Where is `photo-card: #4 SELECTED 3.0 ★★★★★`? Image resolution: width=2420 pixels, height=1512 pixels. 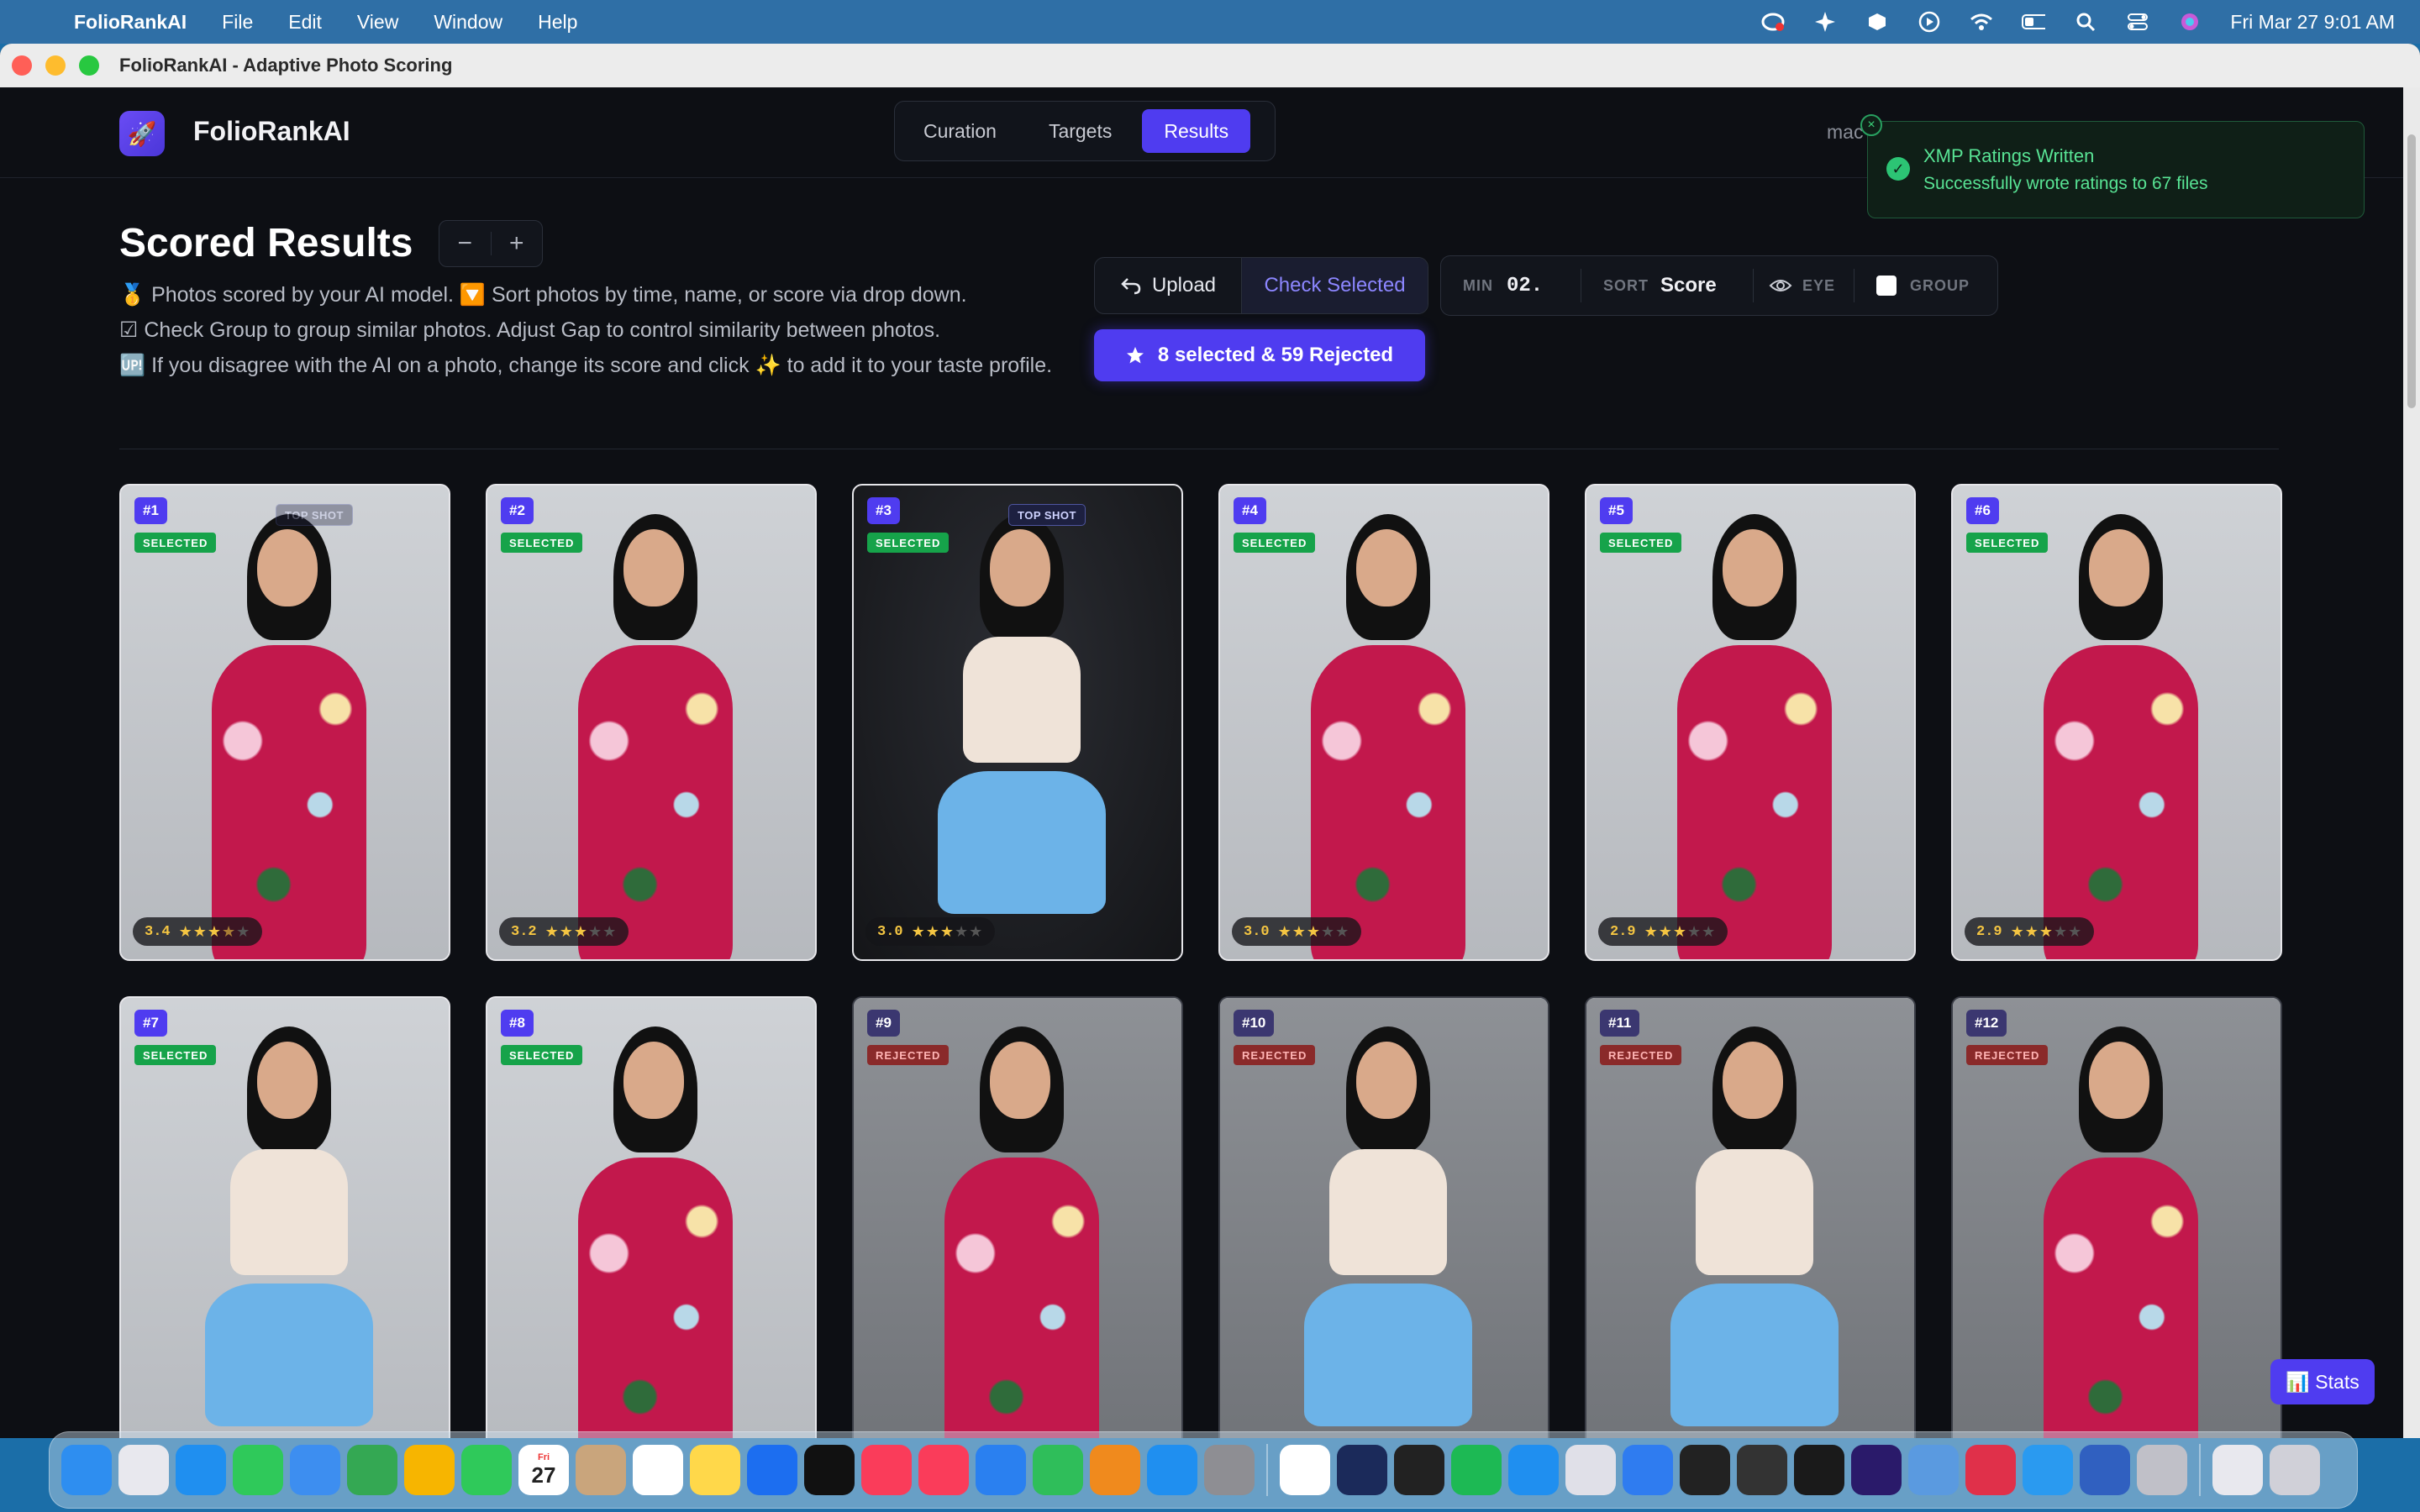
photo-card: #4 SELECTED 3.0 ★★★★★ is located at coordinates (1383, 722).